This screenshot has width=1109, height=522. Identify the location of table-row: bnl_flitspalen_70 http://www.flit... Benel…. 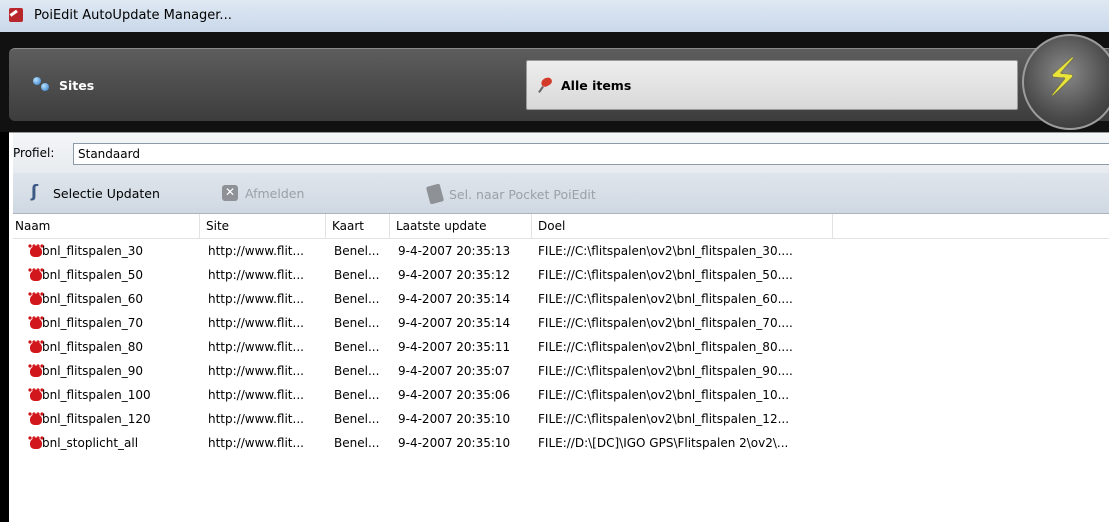
(559, 323).